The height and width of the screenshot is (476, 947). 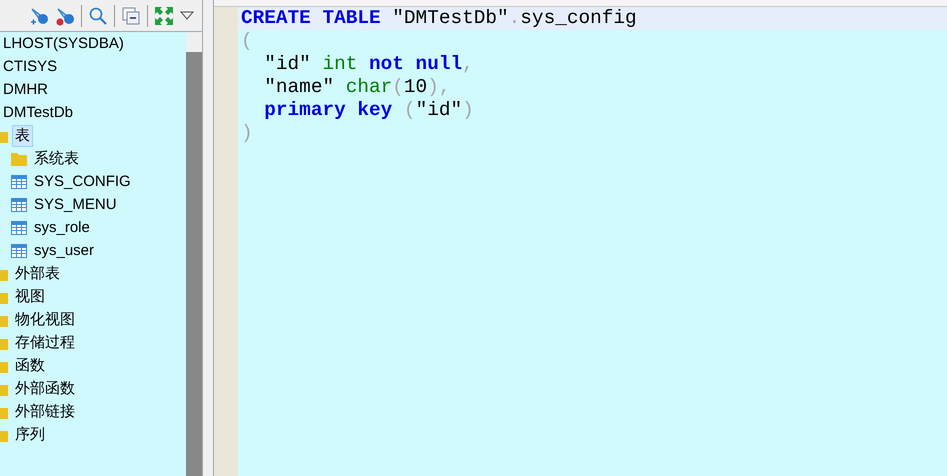 I want to click on dropdown-icon, so click(x=187, y=15).